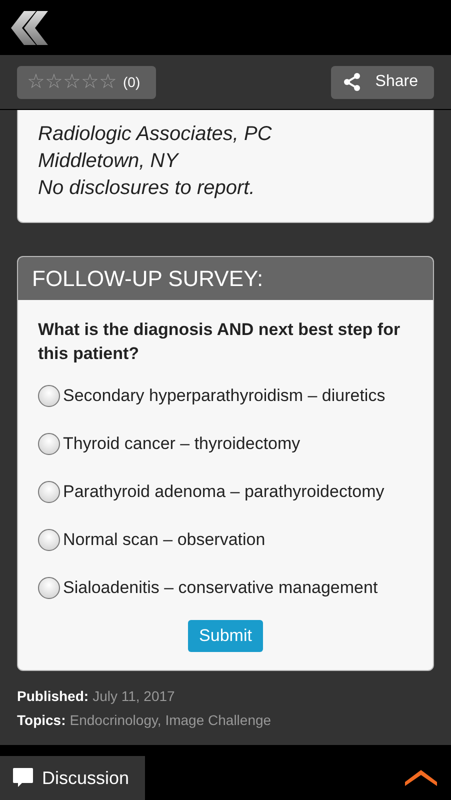 Image resolution: width=451 pixels, height=800 pixels. Describe the element at coordinates (225, 444) in the screenshot. I see `answer-option: Thyroid cancer – thyroidectomy` at that location.